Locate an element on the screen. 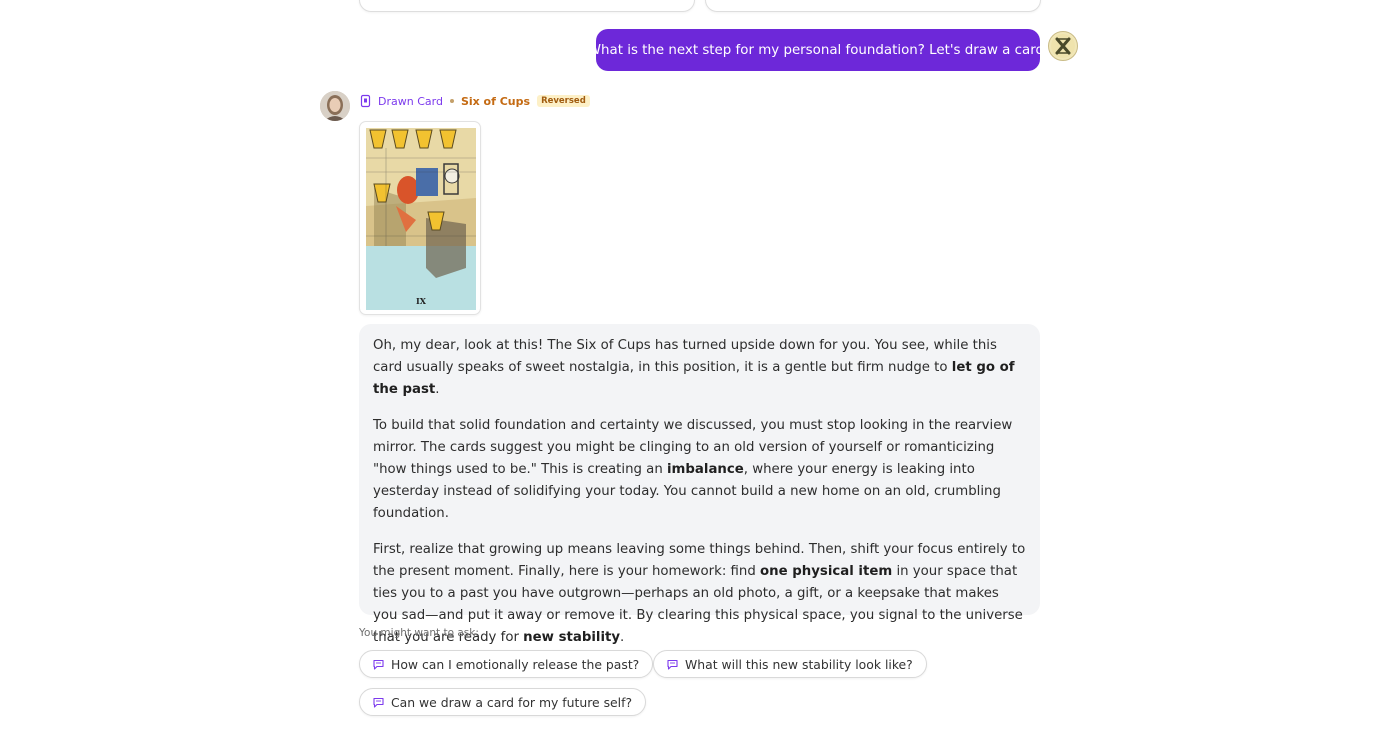 This screenshot has width=1400, height=738. suggestion-chip: What will this new stability look like? is located at coordinates (790, 664).